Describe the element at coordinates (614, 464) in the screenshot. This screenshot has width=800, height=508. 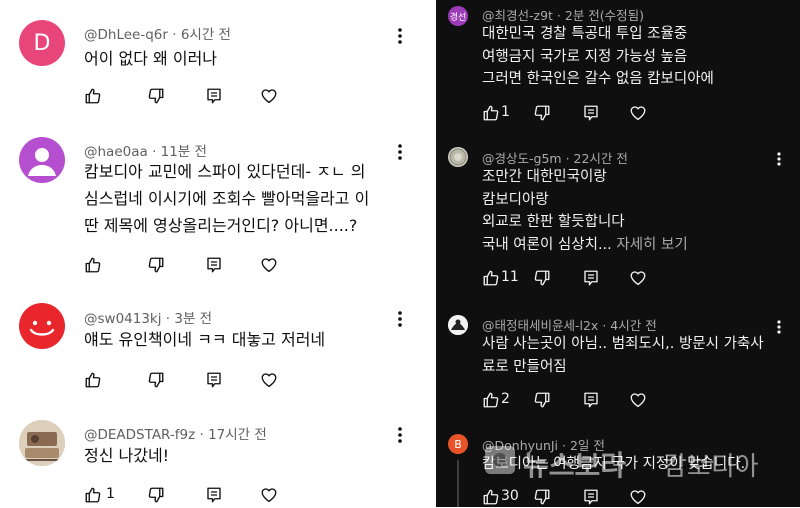
I see `comment-text: 캄보디아는 여행금지 국가 지정이 맞습니다.` at that location.